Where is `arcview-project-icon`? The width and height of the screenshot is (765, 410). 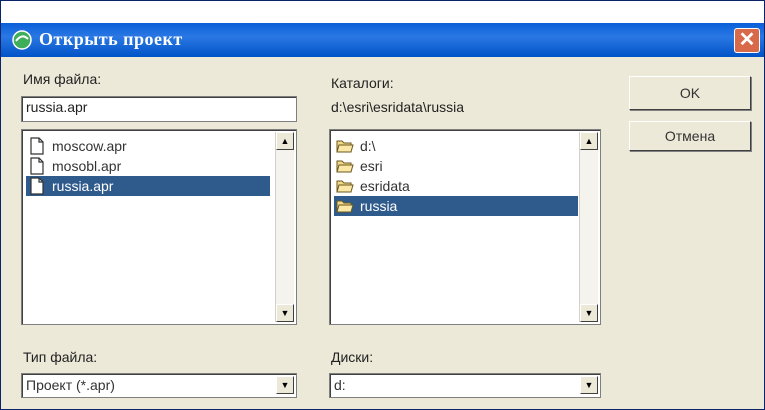 arcview-project-icon is located at coordinates (22, 40).